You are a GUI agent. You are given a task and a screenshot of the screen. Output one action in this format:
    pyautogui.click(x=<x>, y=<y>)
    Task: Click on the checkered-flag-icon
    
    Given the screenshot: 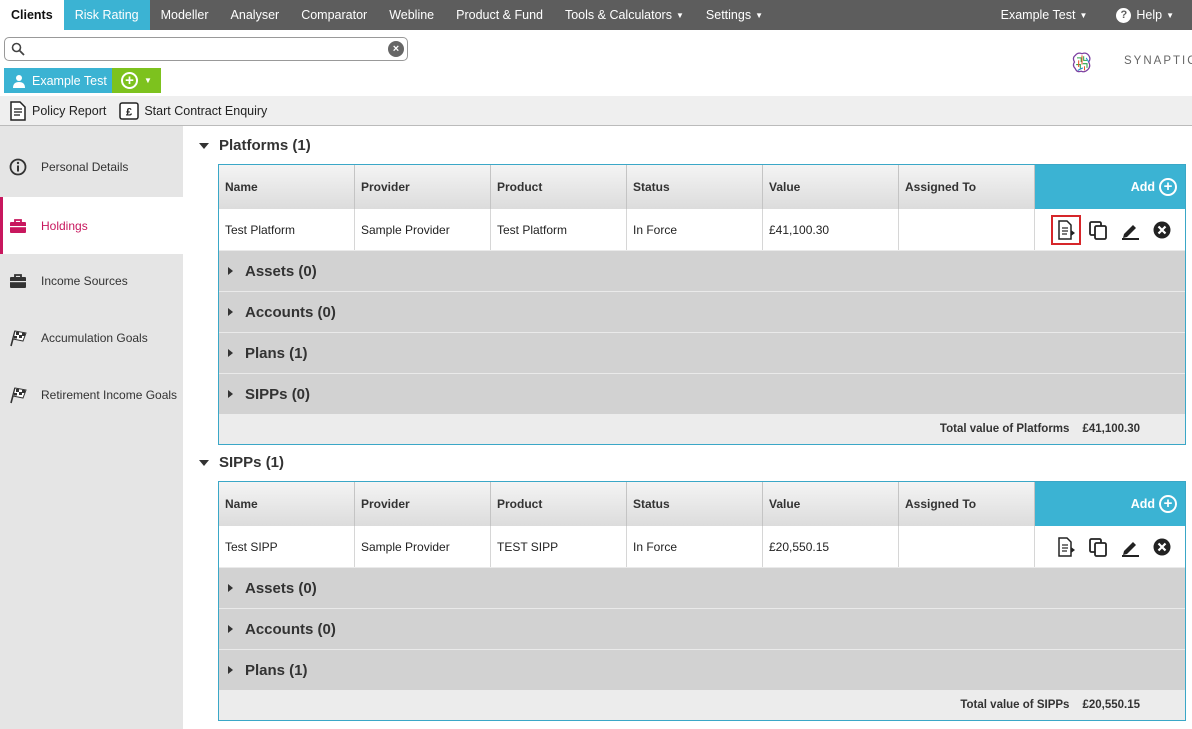 What is the action you would take?
    pyautogui.click(x=18, y=338)
    